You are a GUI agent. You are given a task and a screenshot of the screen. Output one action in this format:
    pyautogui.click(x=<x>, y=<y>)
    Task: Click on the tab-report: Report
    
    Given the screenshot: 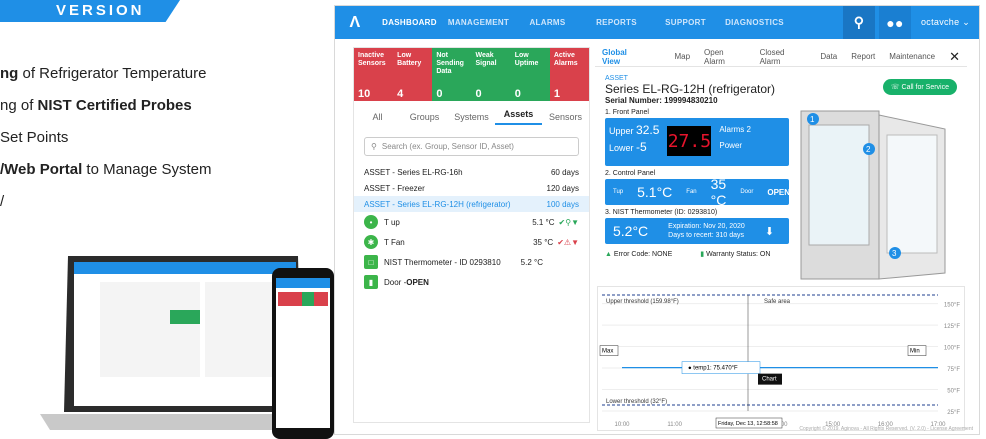 What is the action you would take?
    pyautogui.click(x=863, y=56)
    